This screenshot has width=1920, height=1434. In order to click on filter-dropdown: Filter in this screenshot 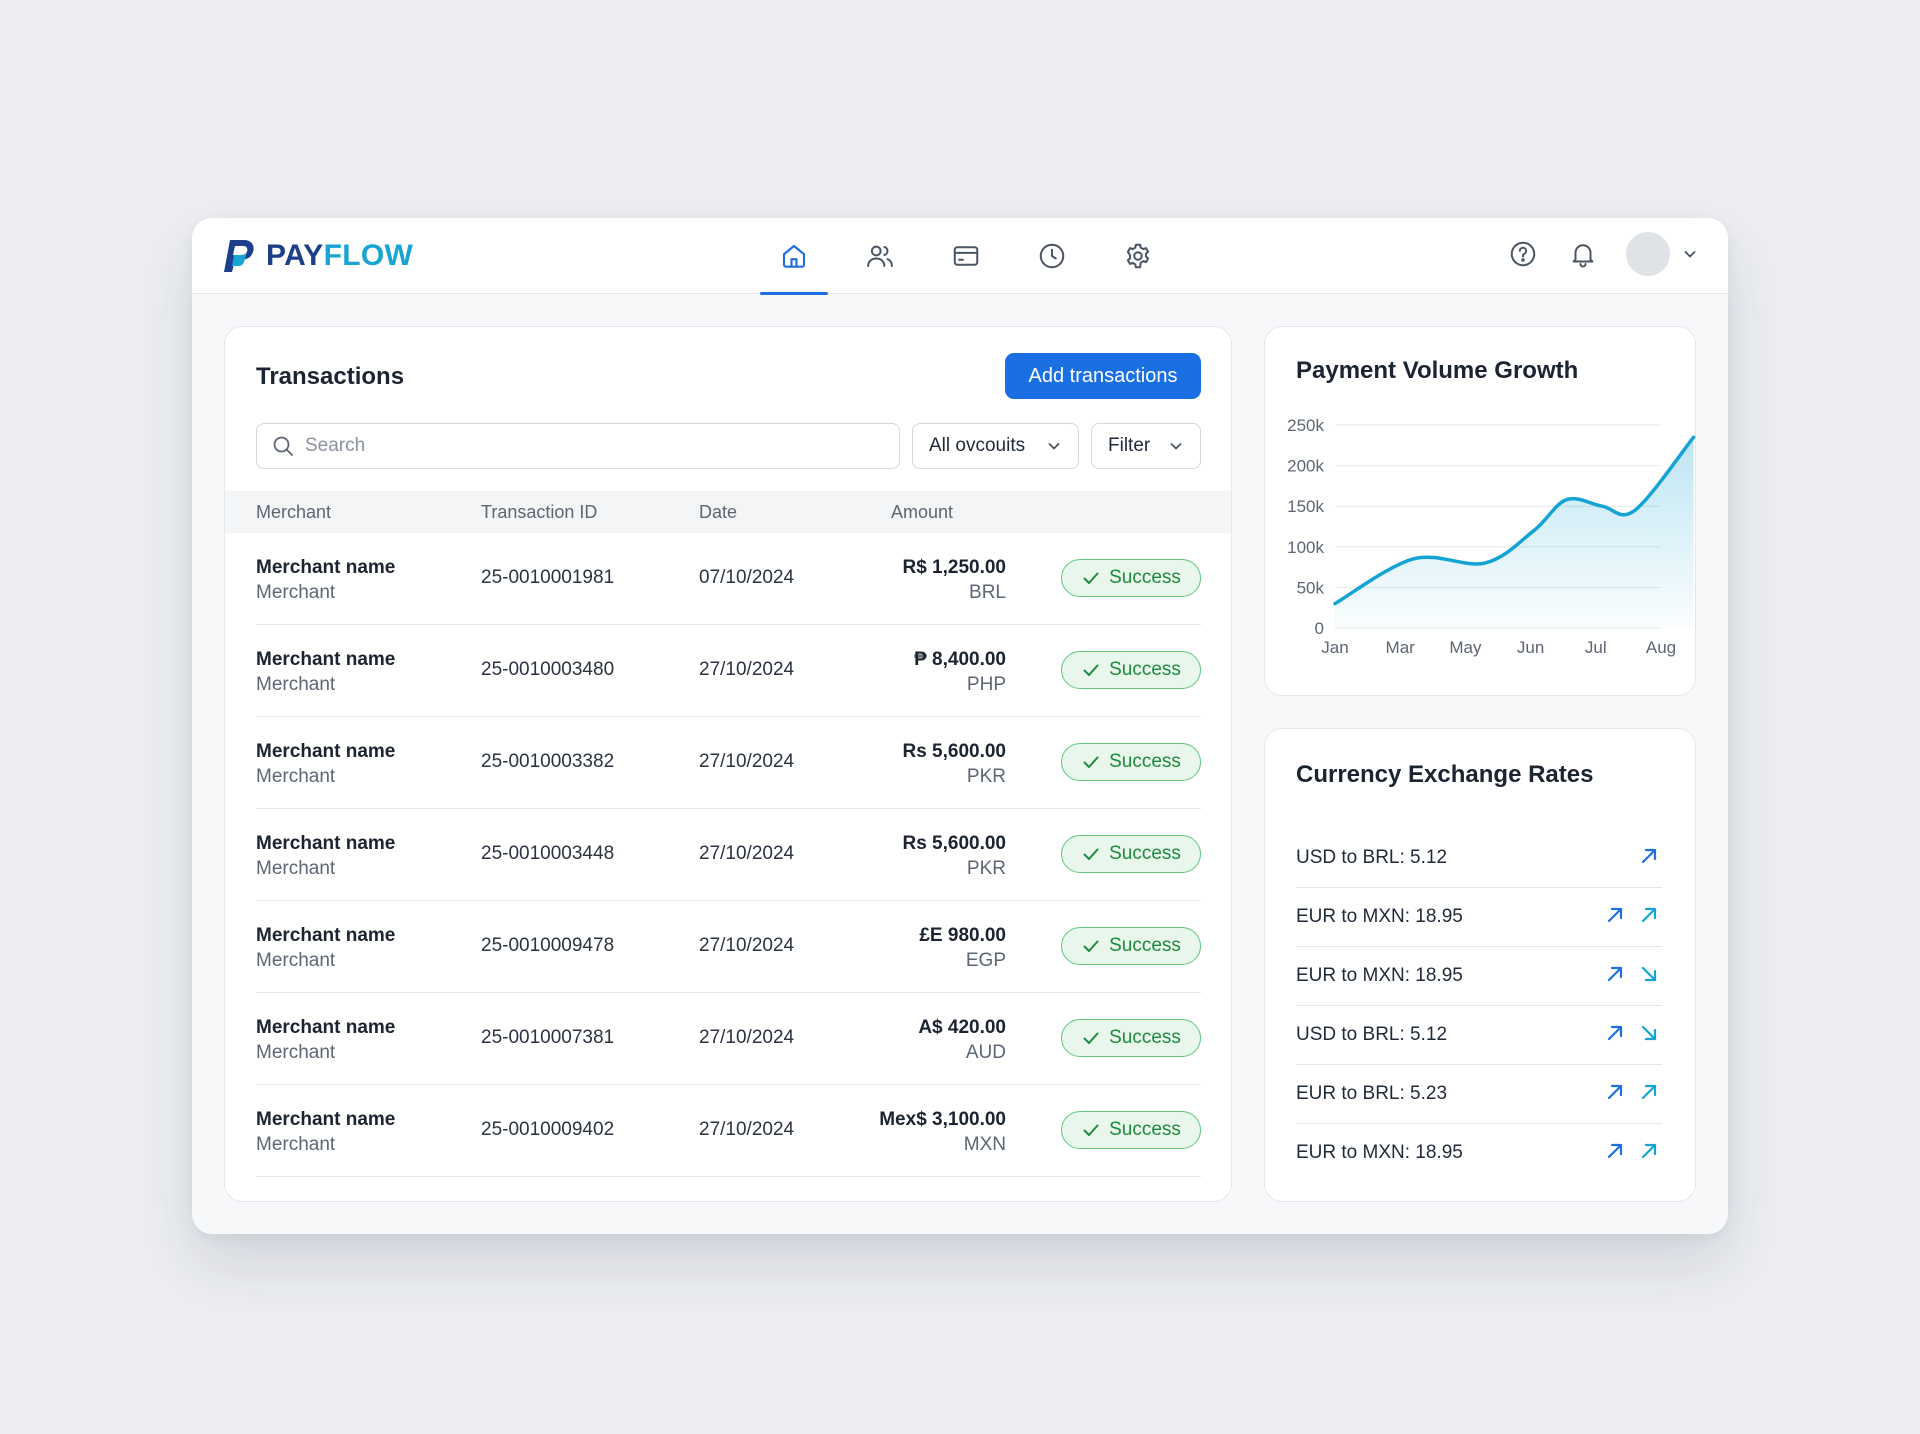, I will do `click(1146, 446)`.